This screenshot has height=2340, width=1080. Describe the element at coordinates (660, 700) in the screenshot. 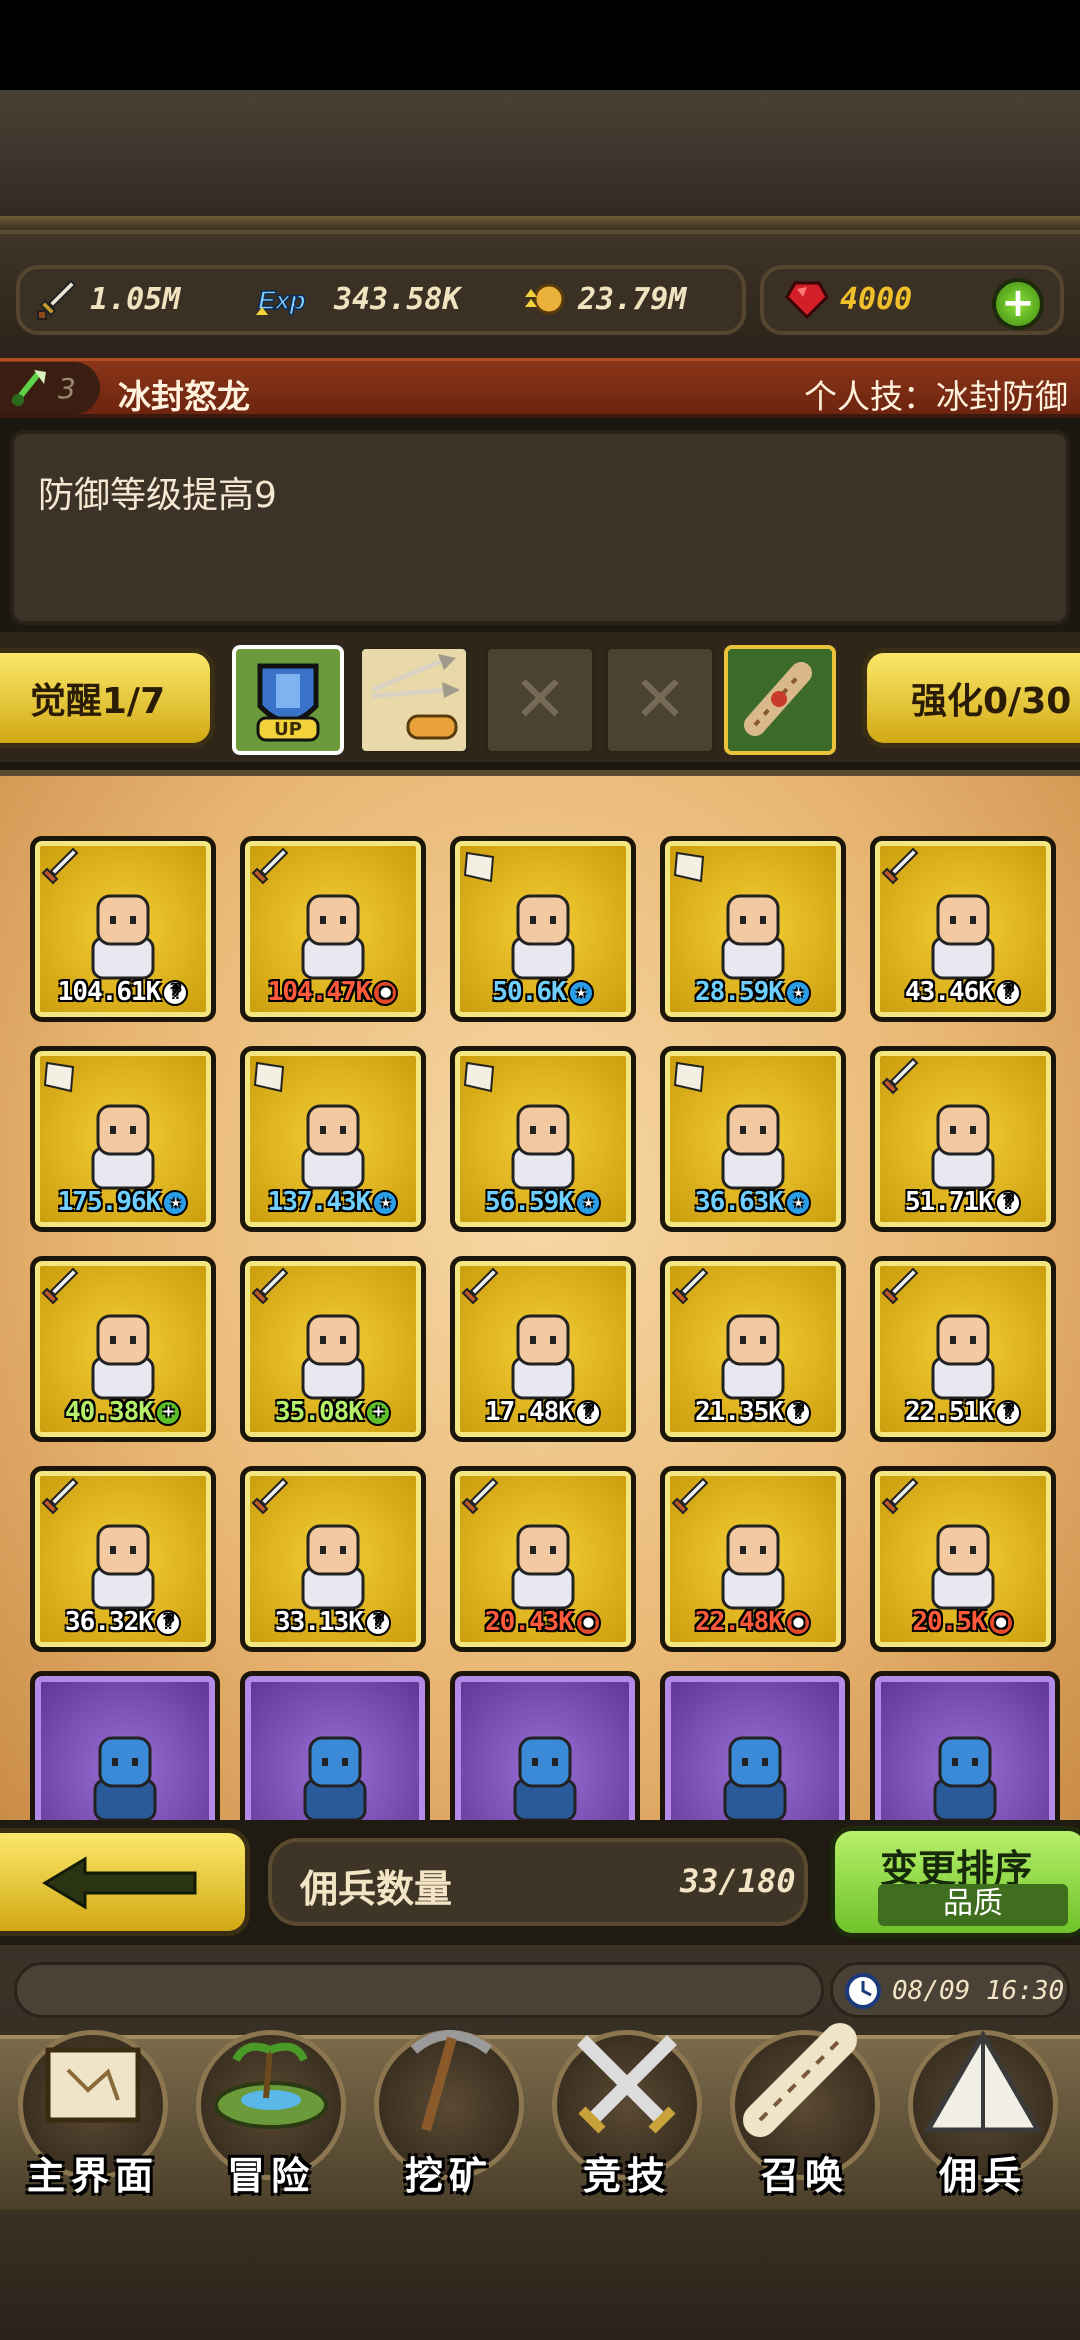

I see `gear-slot-empty-2: ✕` at that location.